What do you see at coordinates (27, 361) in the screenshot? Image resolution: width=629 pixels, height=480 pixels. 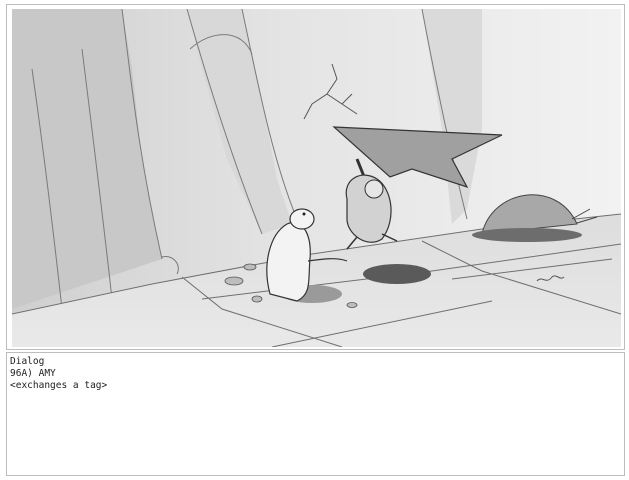 I see `dialog-heading: Dialog` at bounding box center [27, 361].